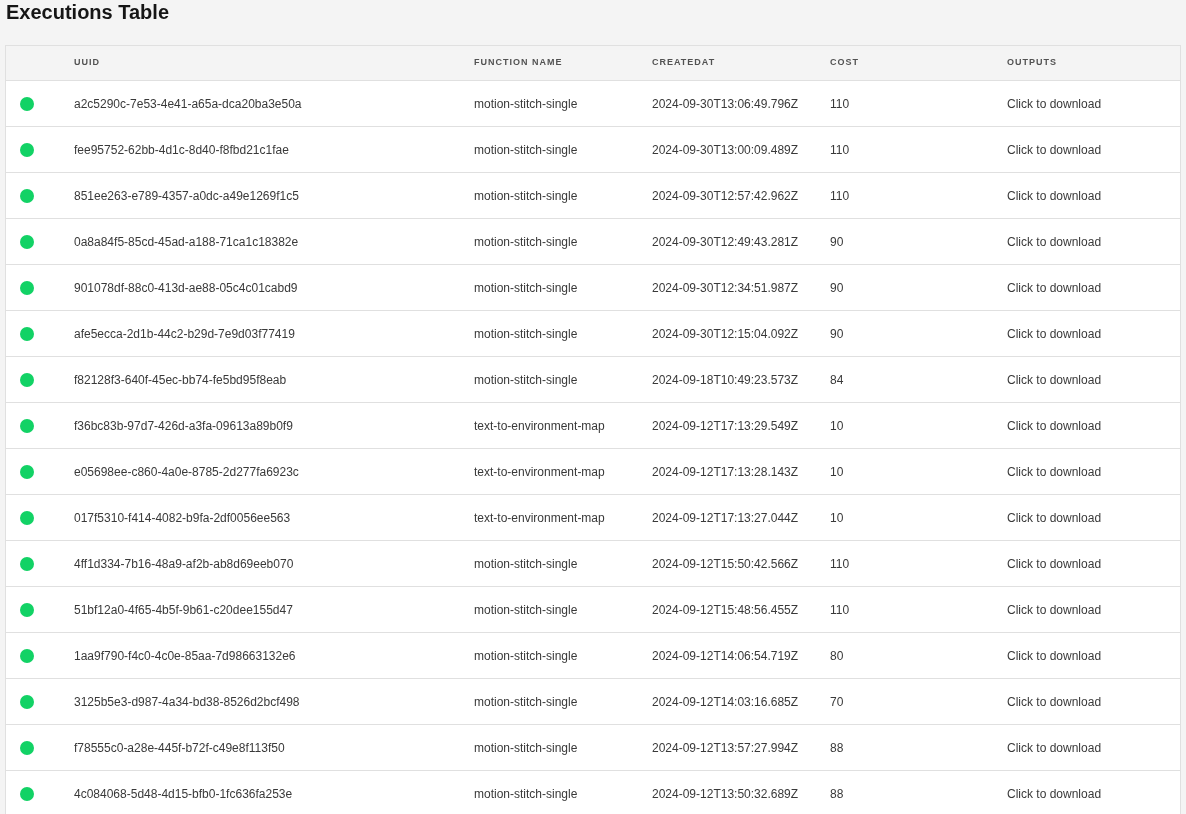  Describe the element at coordinates (183, 518) in the screenshot. I see `table-cell-text: 017f5310-f414-4082-b9fa-2df0056ee563` at that location.